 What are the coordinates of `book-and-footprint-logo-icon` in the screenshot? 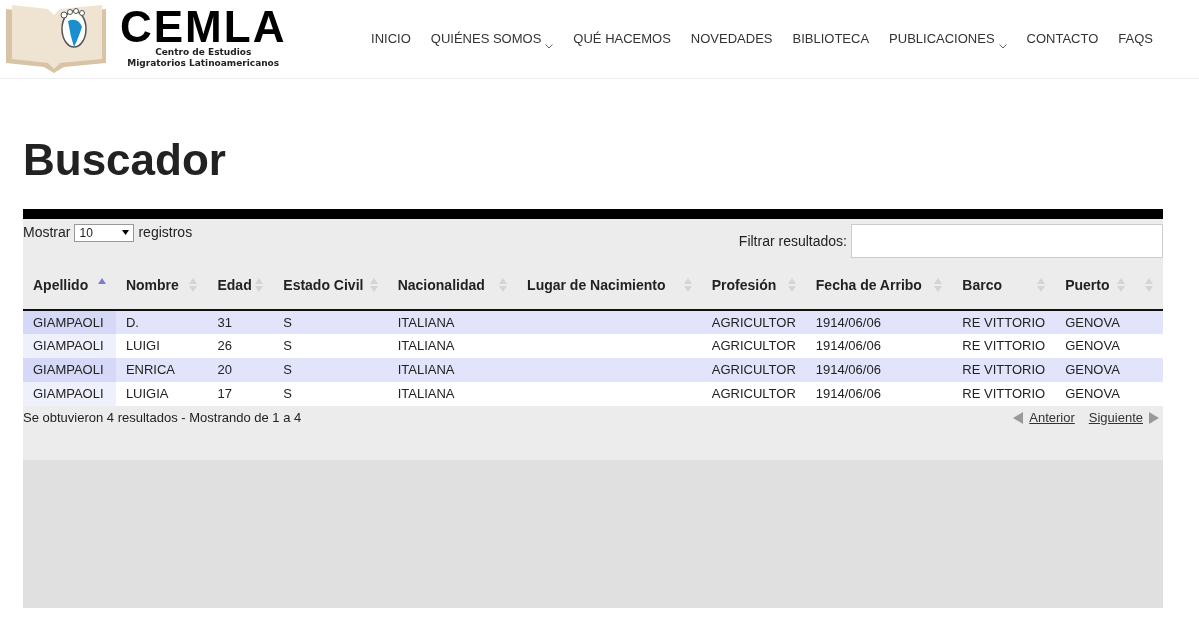 It's located at (56, 38).